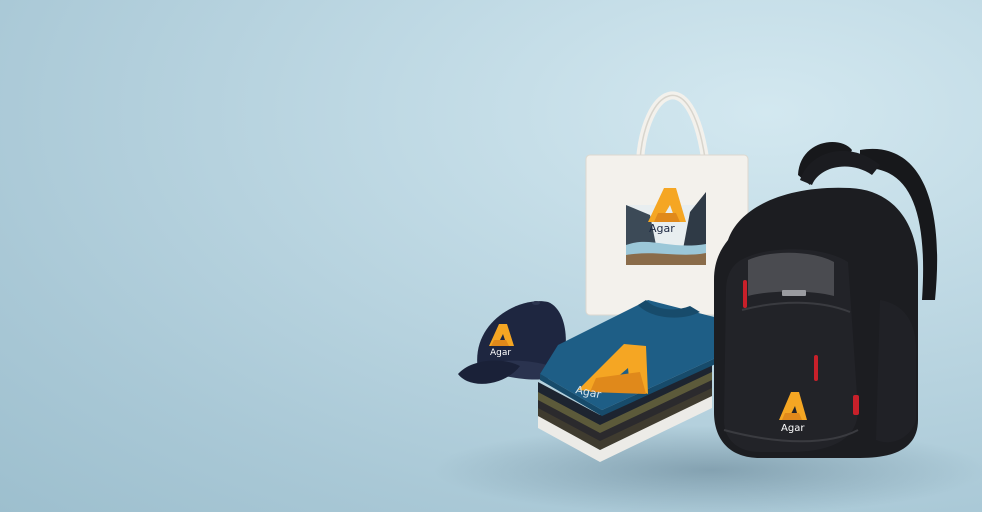 The image size is (982, 512). I want to click on tote-logo-text: Agar, so click(662, 228).